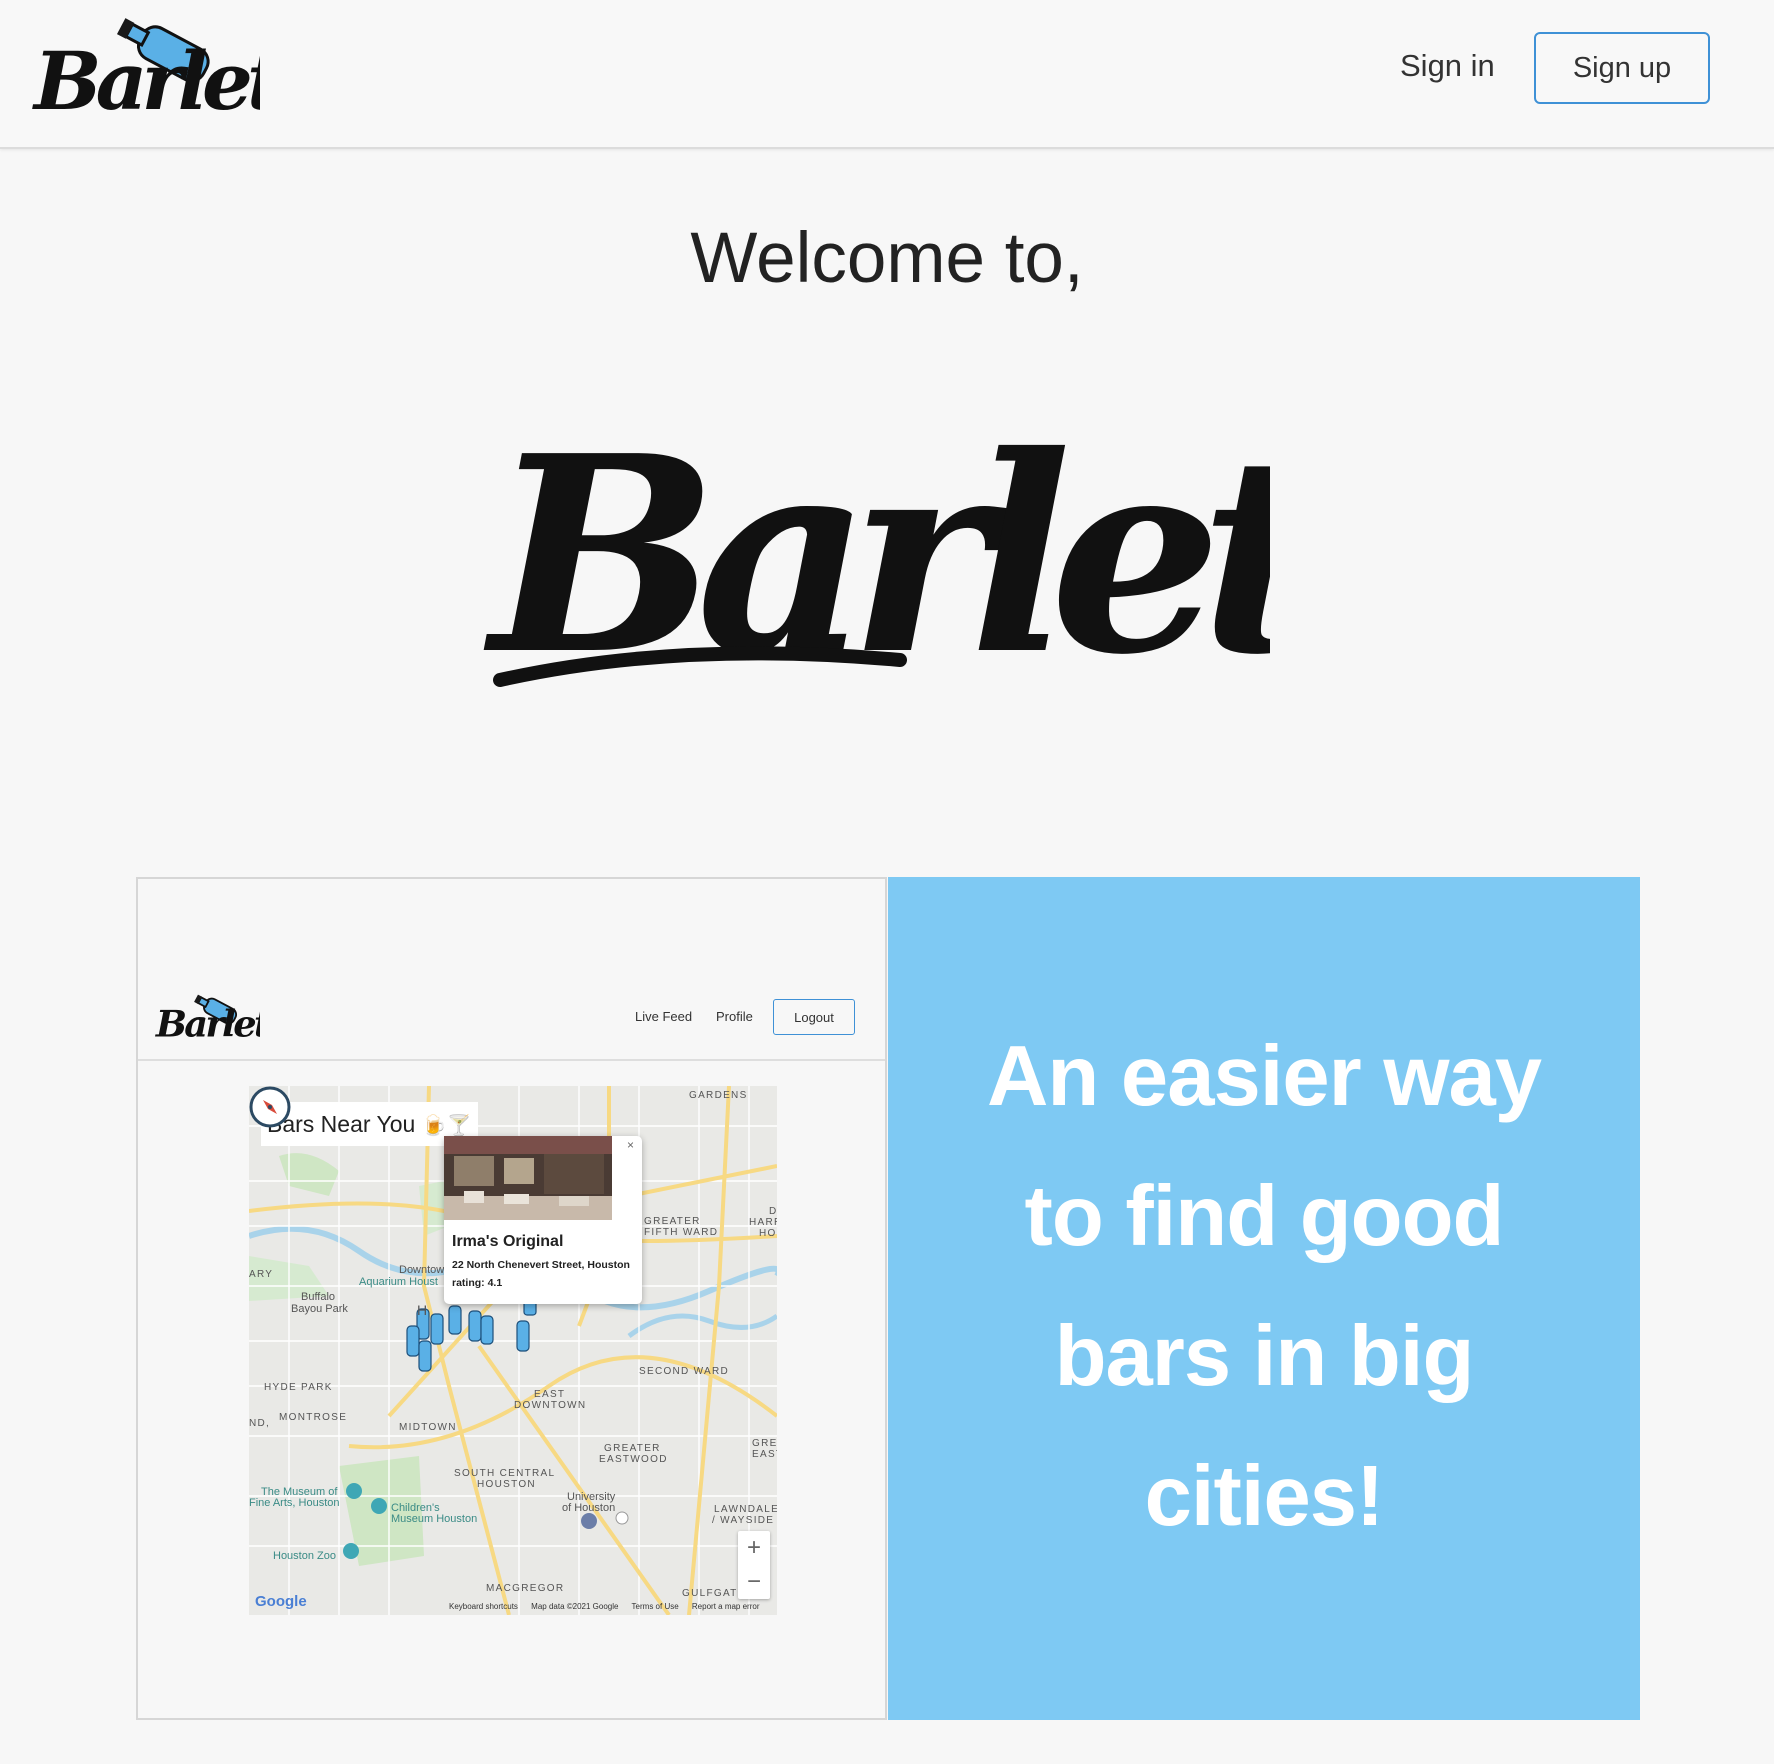 This screenshot has height=1764, width=1774. I want to click on map-label: GRE, so click(764, 1443).